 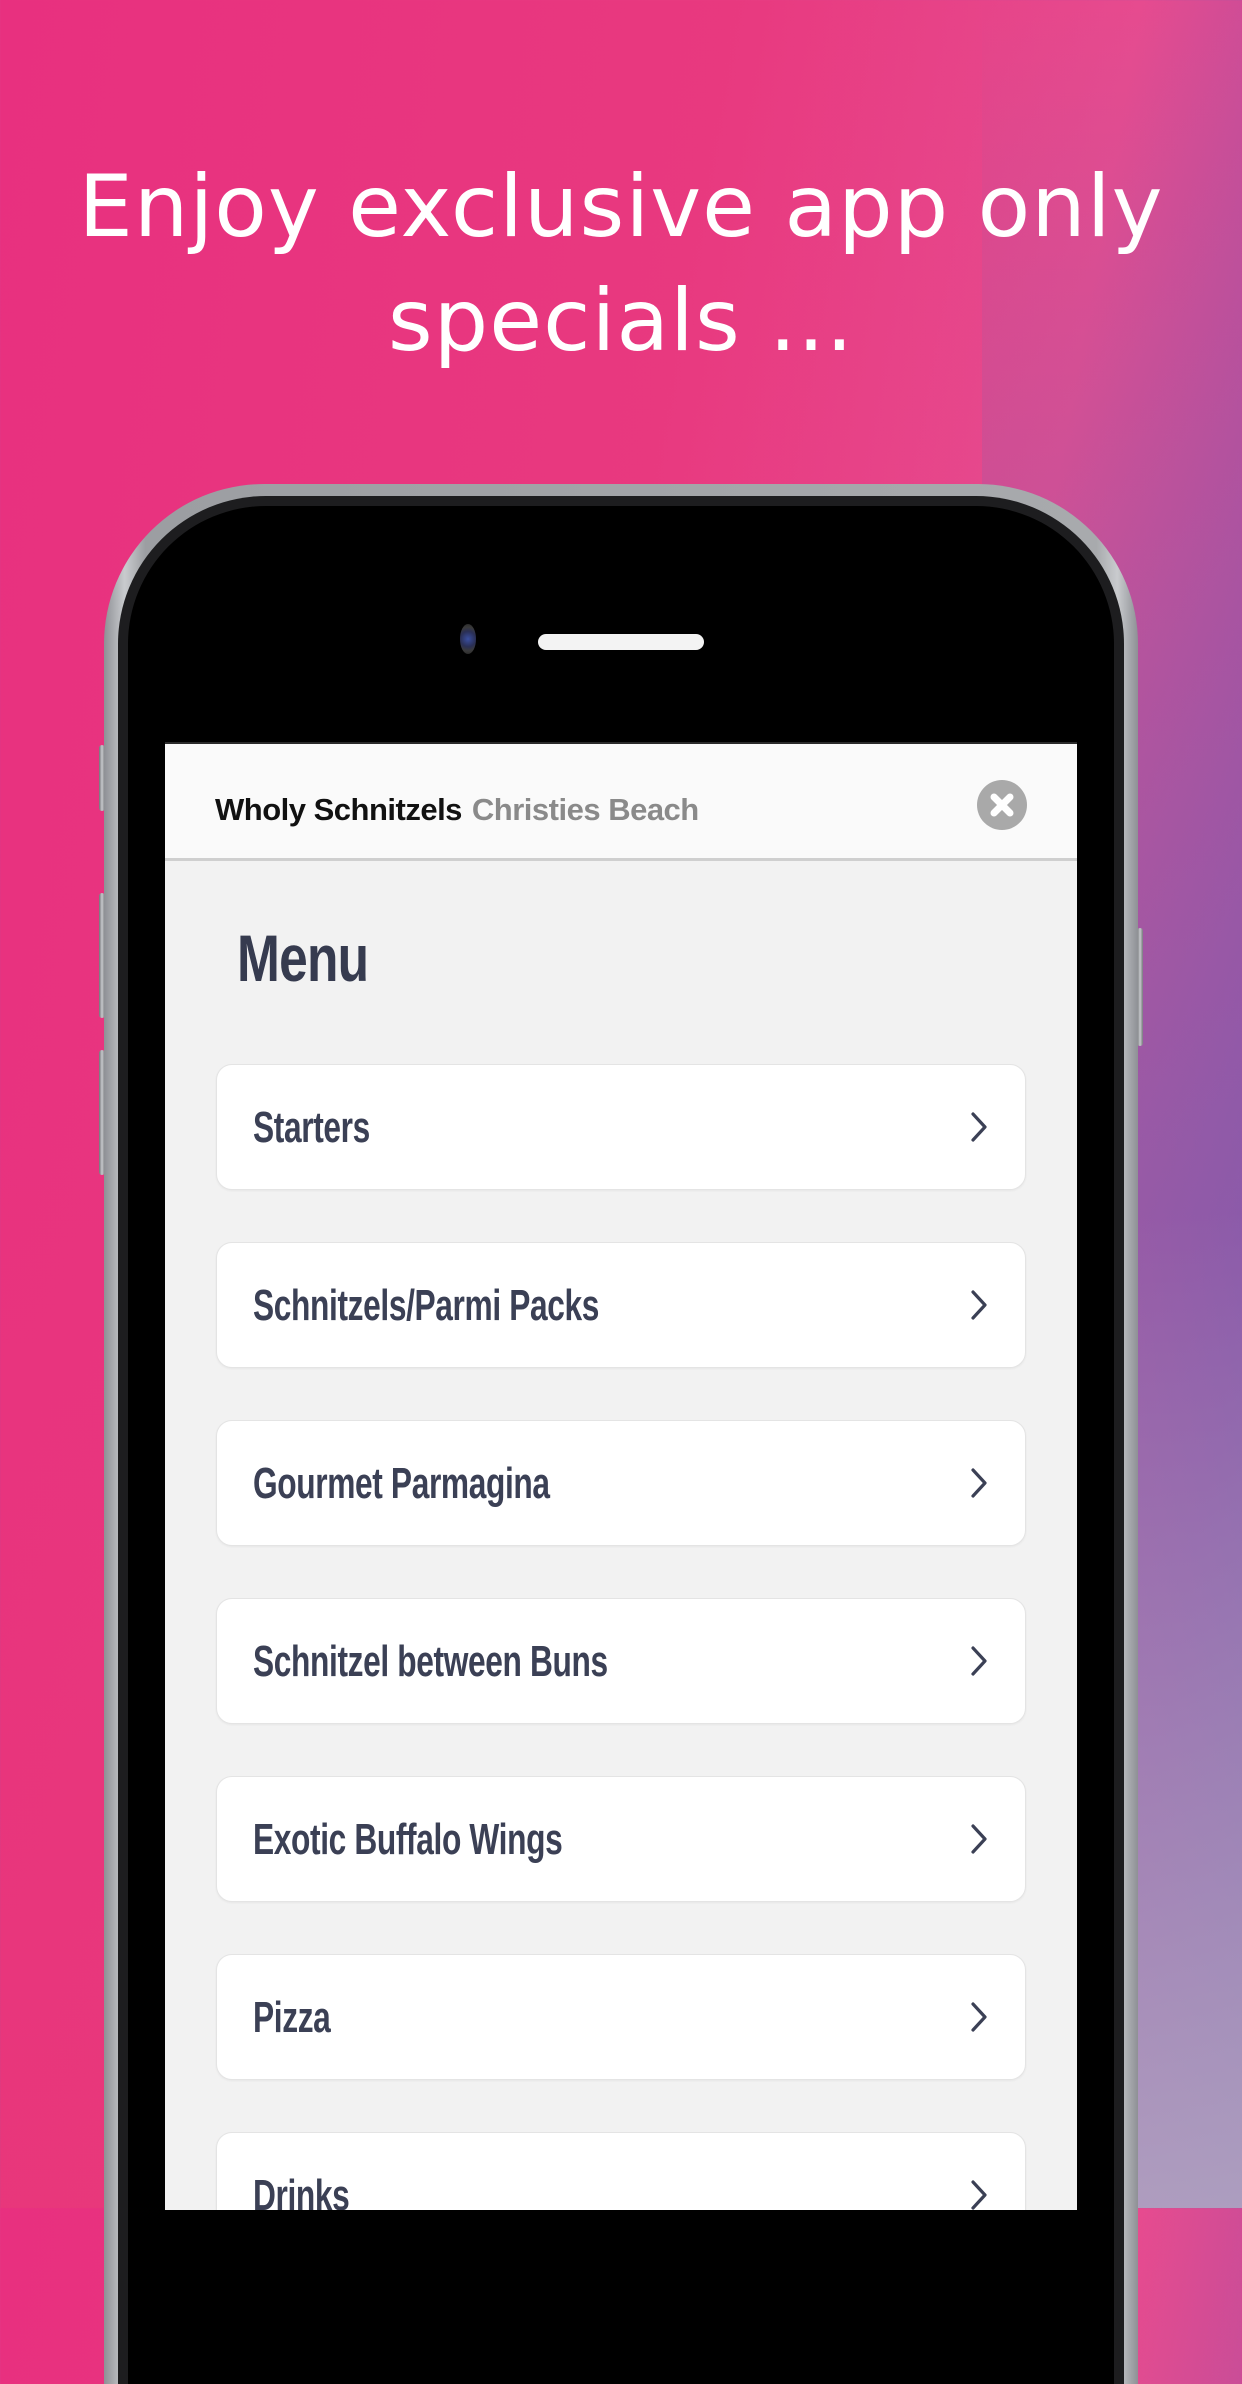 What do you see at coordinates (301, 2190) in the screenshot?
I see `menu-category-label: Drinks` at bounding box center [301, 2190].